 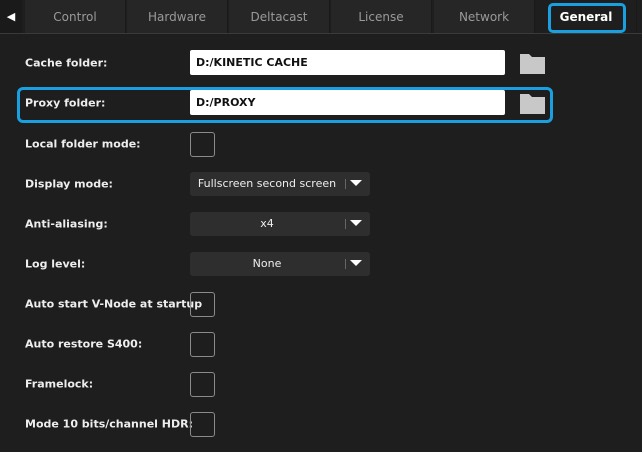 What do you see at coordinates (202, 384) in the screenshot?
I see `framelock-checkbox` at bounding box center [202, 384].